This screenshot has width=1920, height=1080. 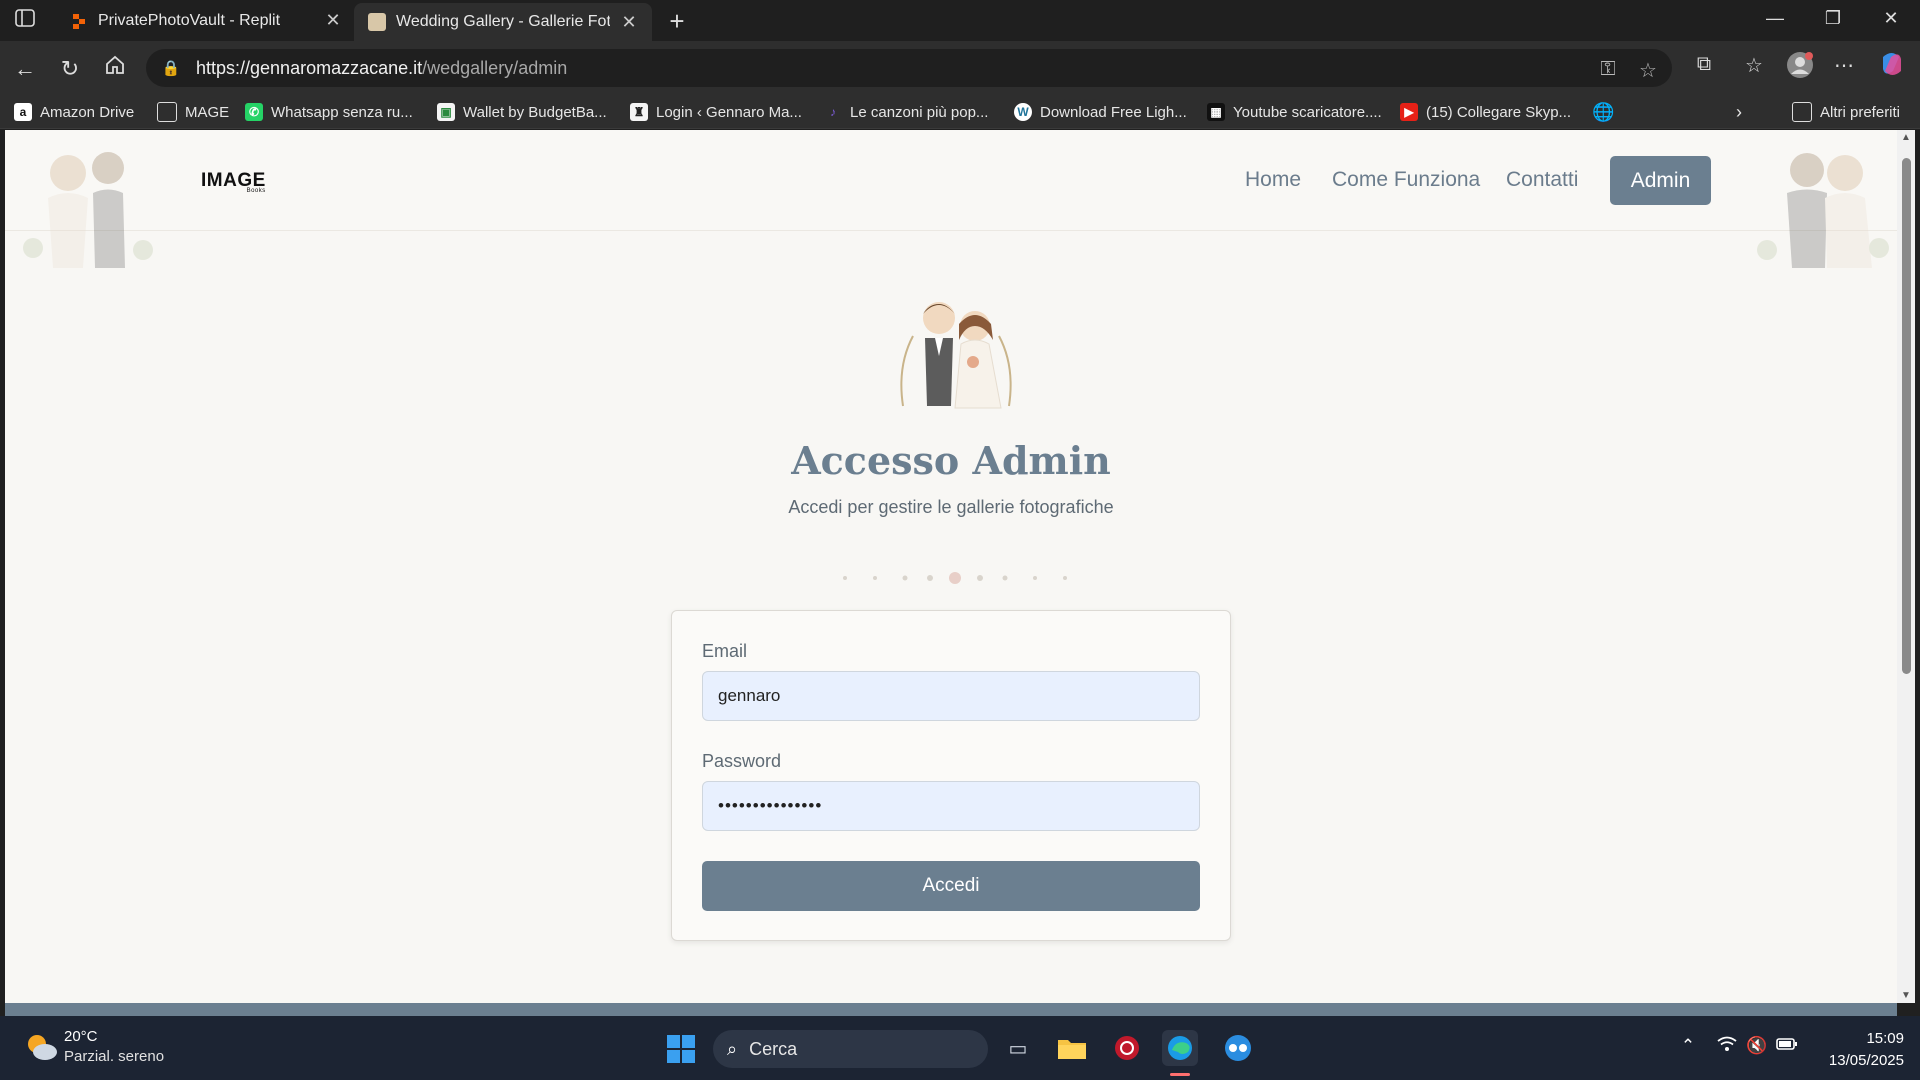 What do you see at coordinates (1775, 18) in the screenshot?
I see `minimize-icon: —` at bounding box center [1775, 18].